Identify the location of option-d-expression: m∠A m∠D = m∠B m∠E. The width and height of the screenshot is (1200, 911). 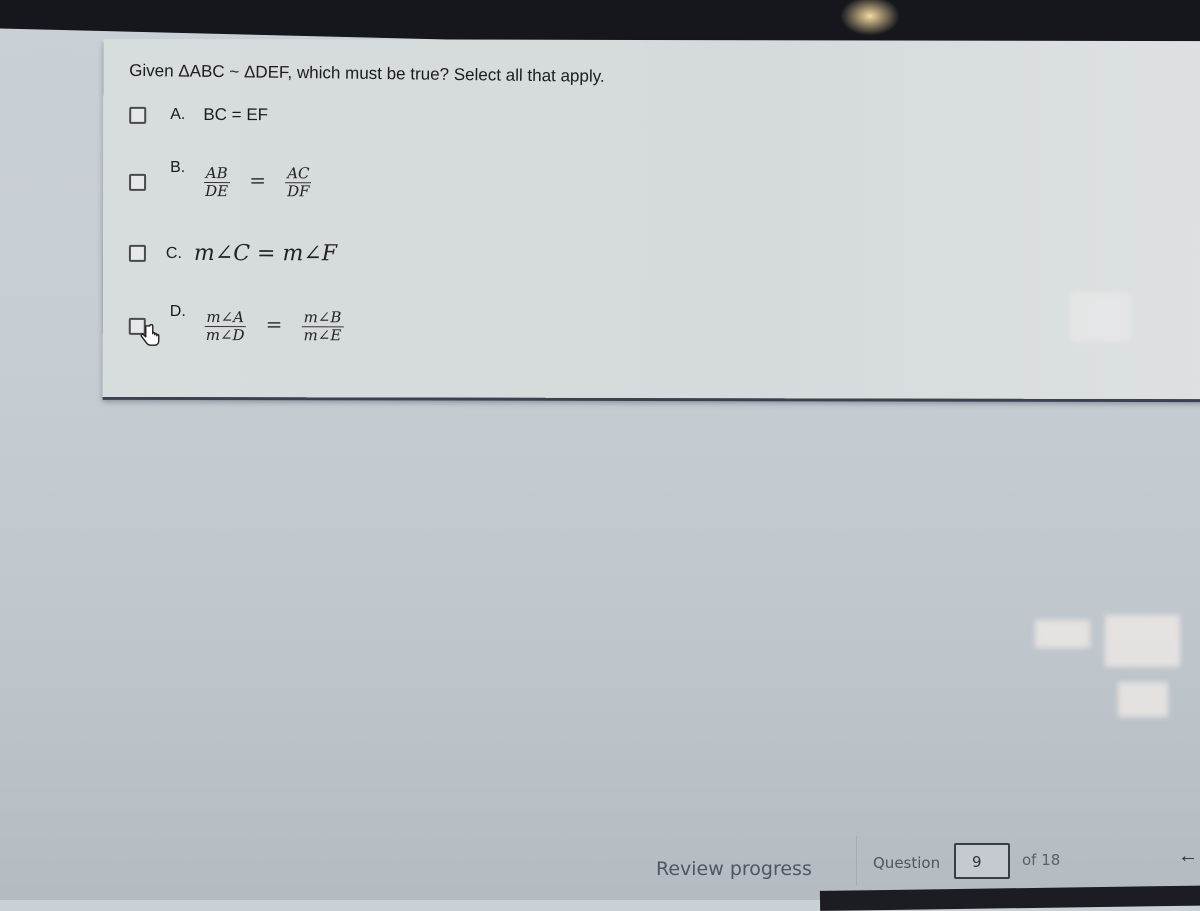
(274, 326).